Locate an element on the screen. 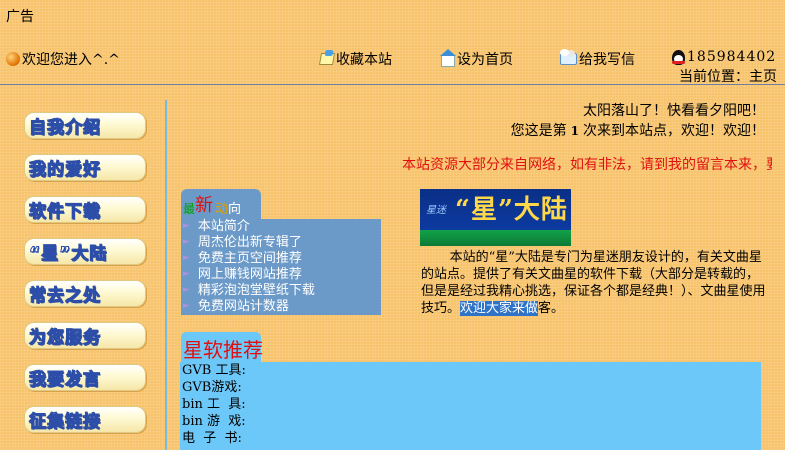  intro-highlight: 欢迎大家来做 is located at coordinates (499, 308).